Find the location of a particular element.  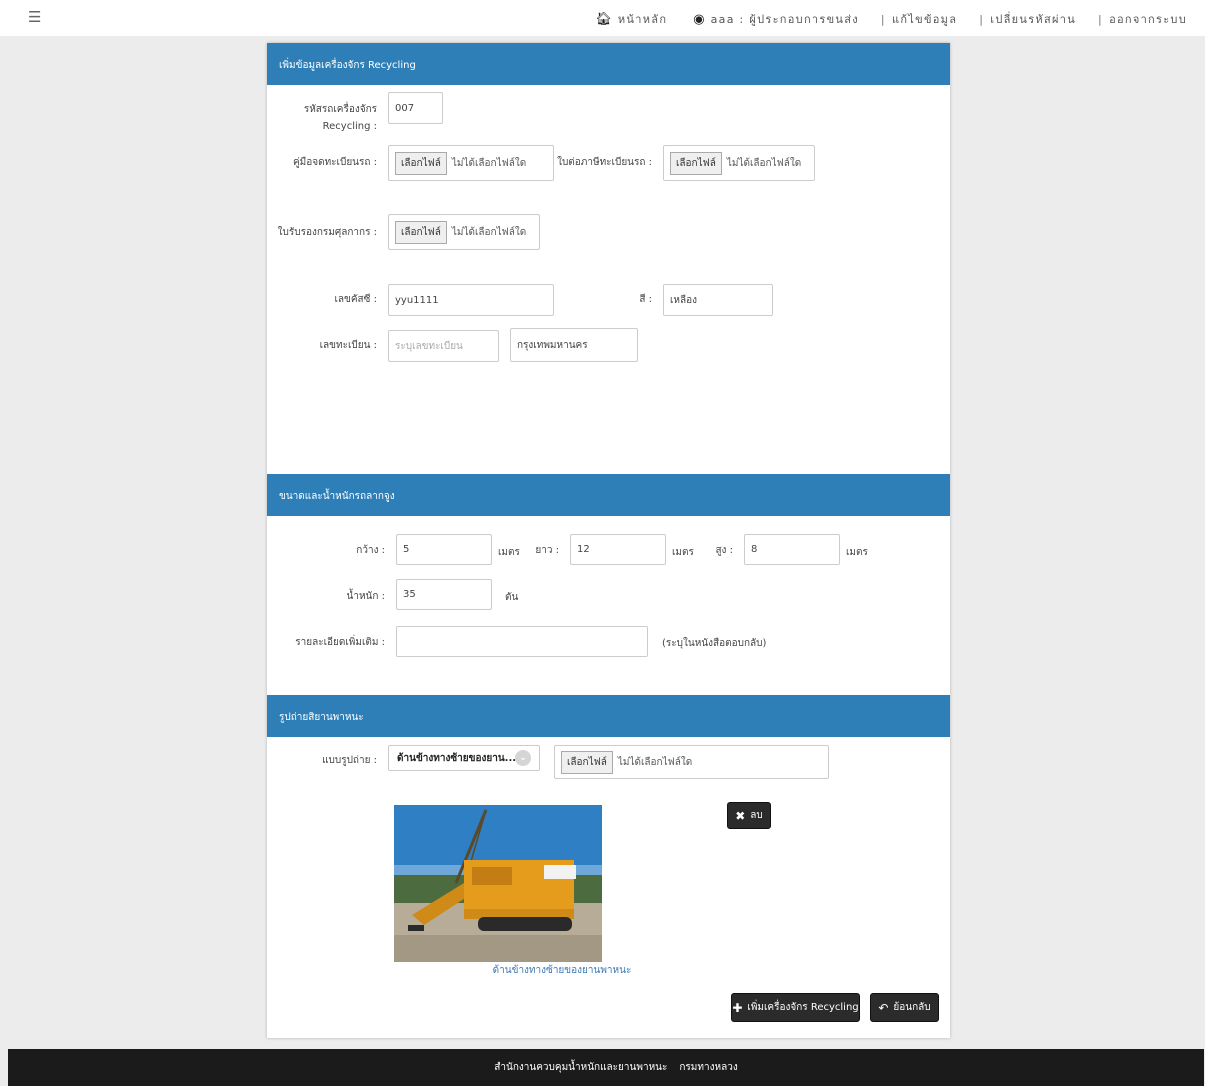

back-button: ↶ ย้อนกลับ is located at coordinates (904, 1007).